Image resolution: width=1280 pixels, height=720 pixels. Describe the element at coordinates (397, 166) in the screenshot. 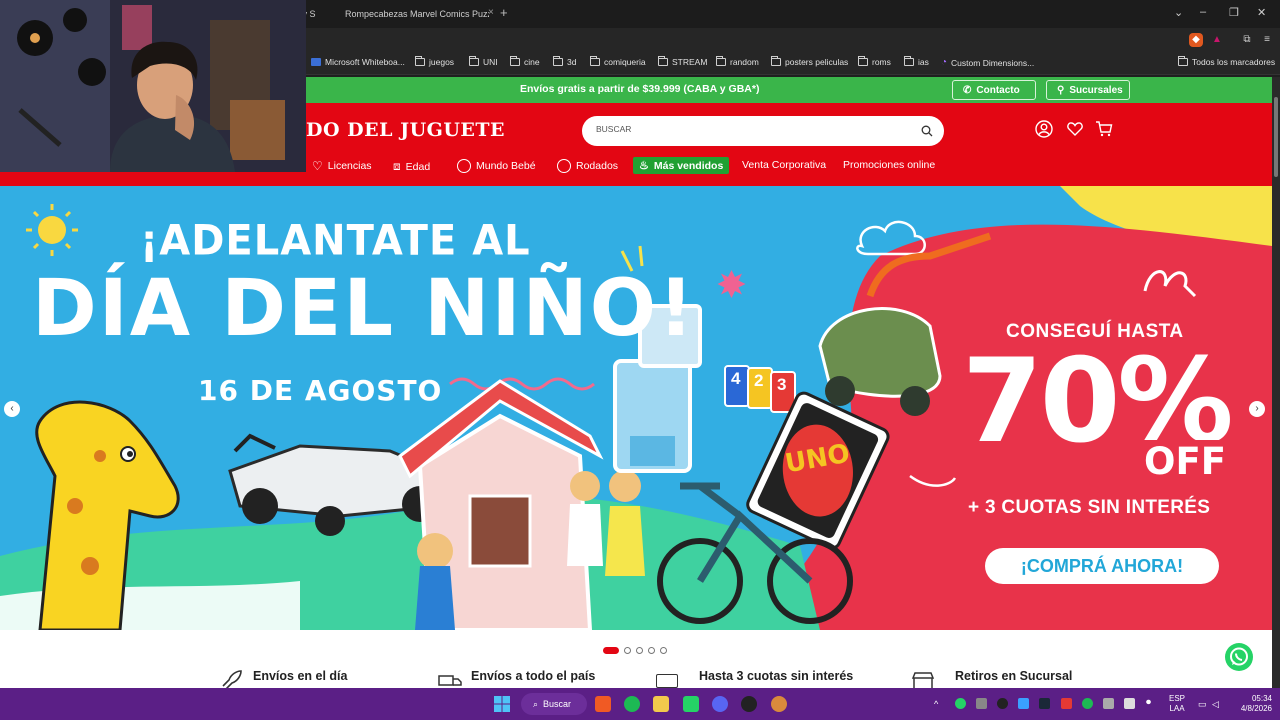

I see `blocks-icon: ⧈` at that location.